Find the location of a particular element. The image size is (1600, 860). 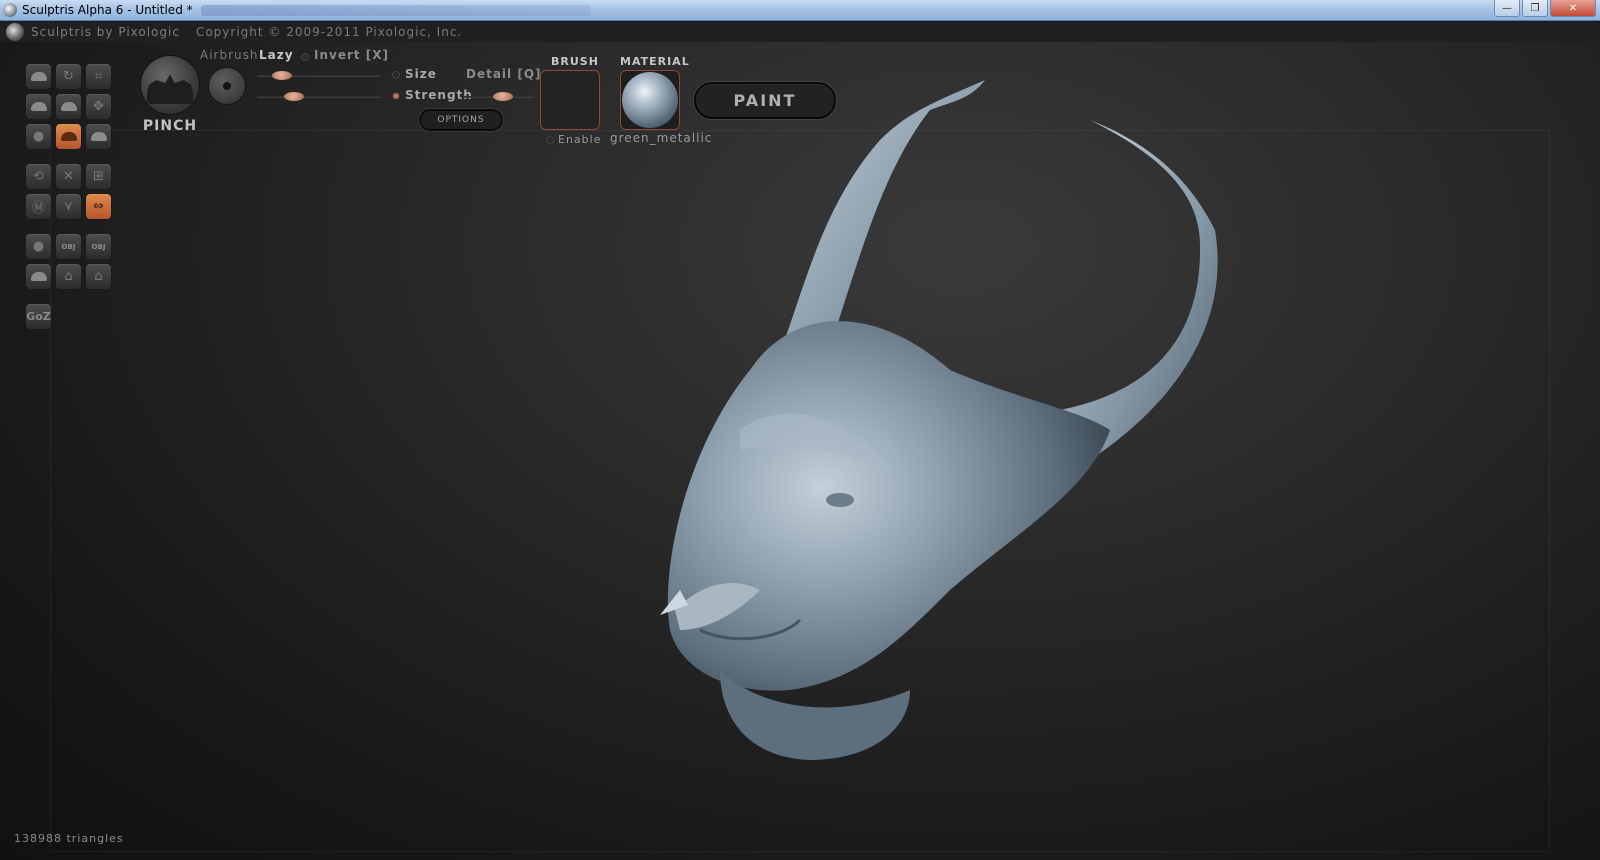

enable-label: Enable is located at coordinates (580, 139).